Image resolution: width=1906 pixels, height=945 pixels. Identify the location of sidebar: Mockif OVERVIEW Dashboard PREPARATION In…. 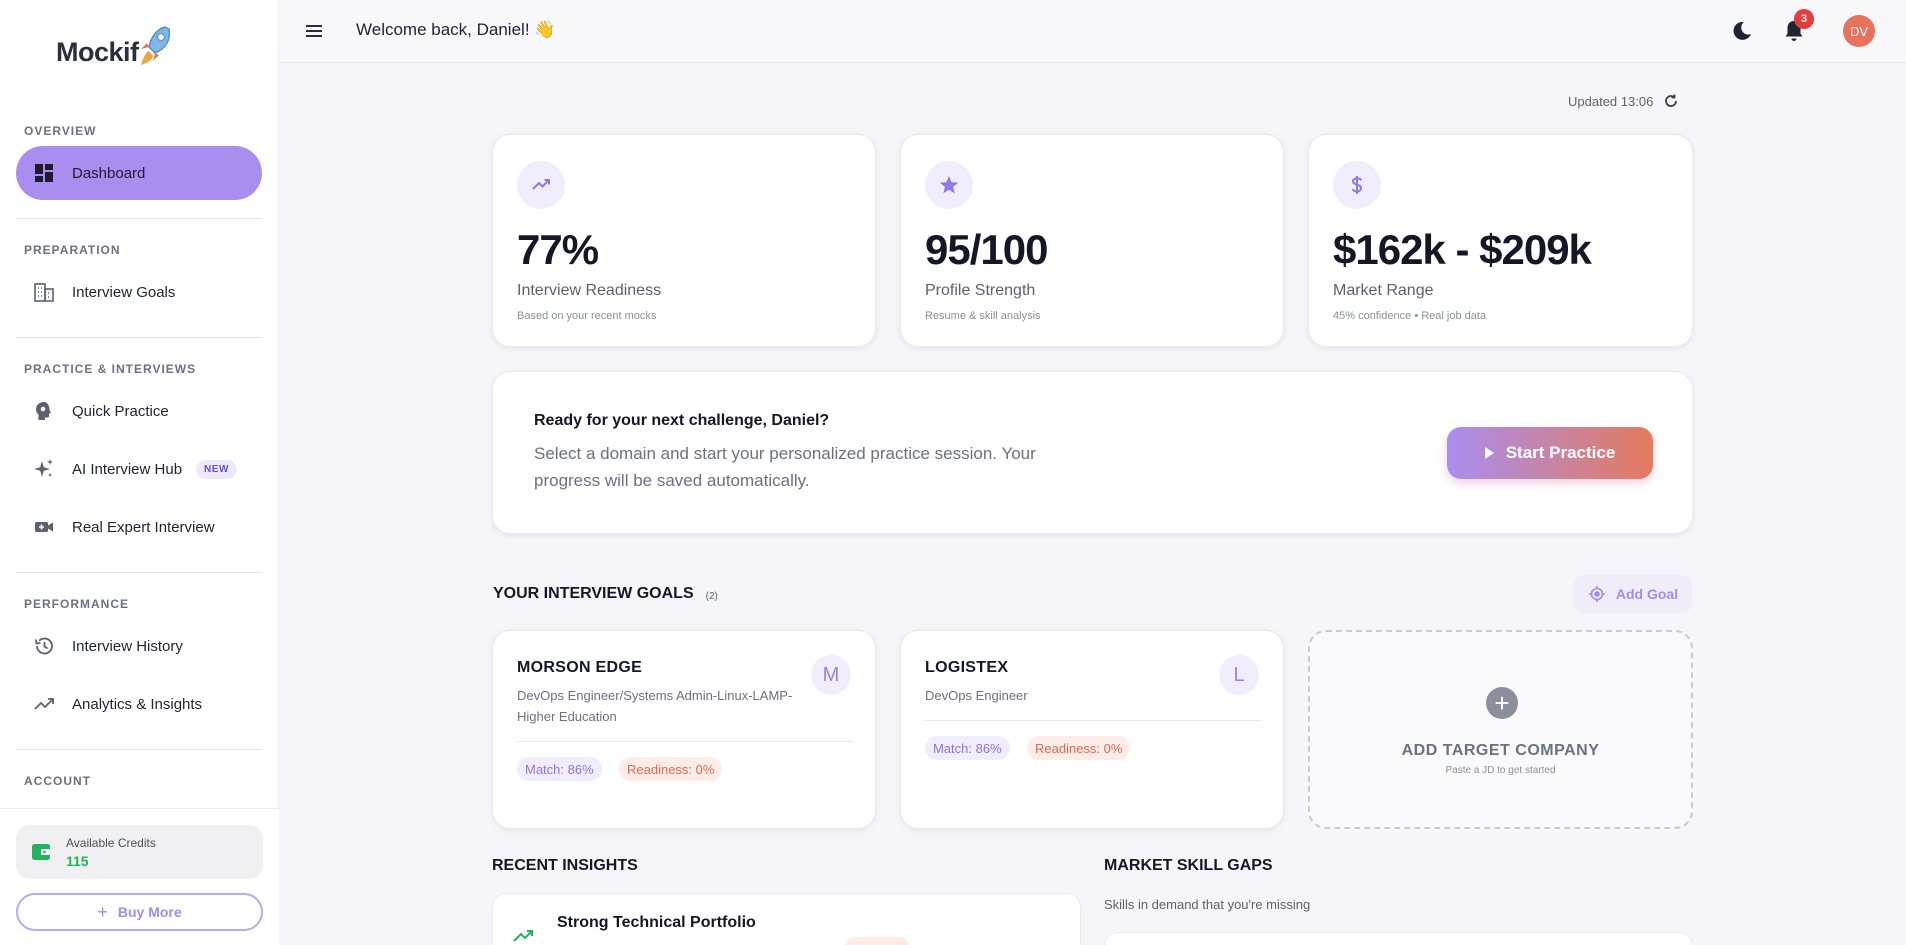
(139, 472).